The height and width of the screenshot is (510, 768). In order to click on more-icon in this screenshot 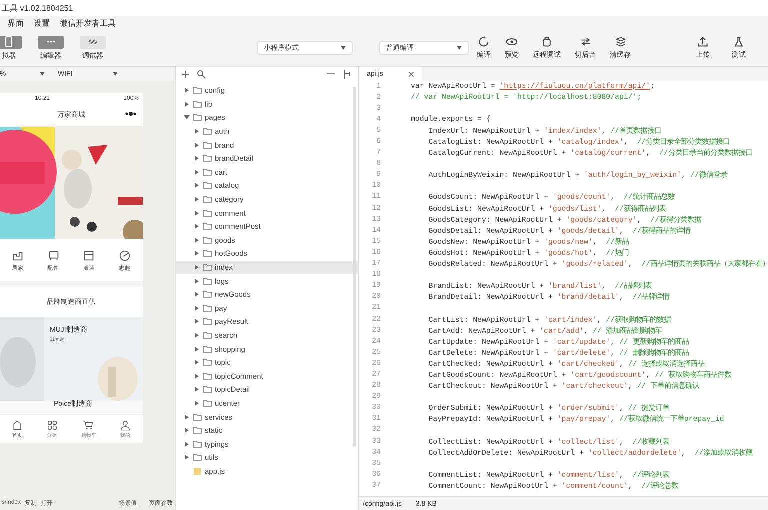, I will do `click(131, 114)`.